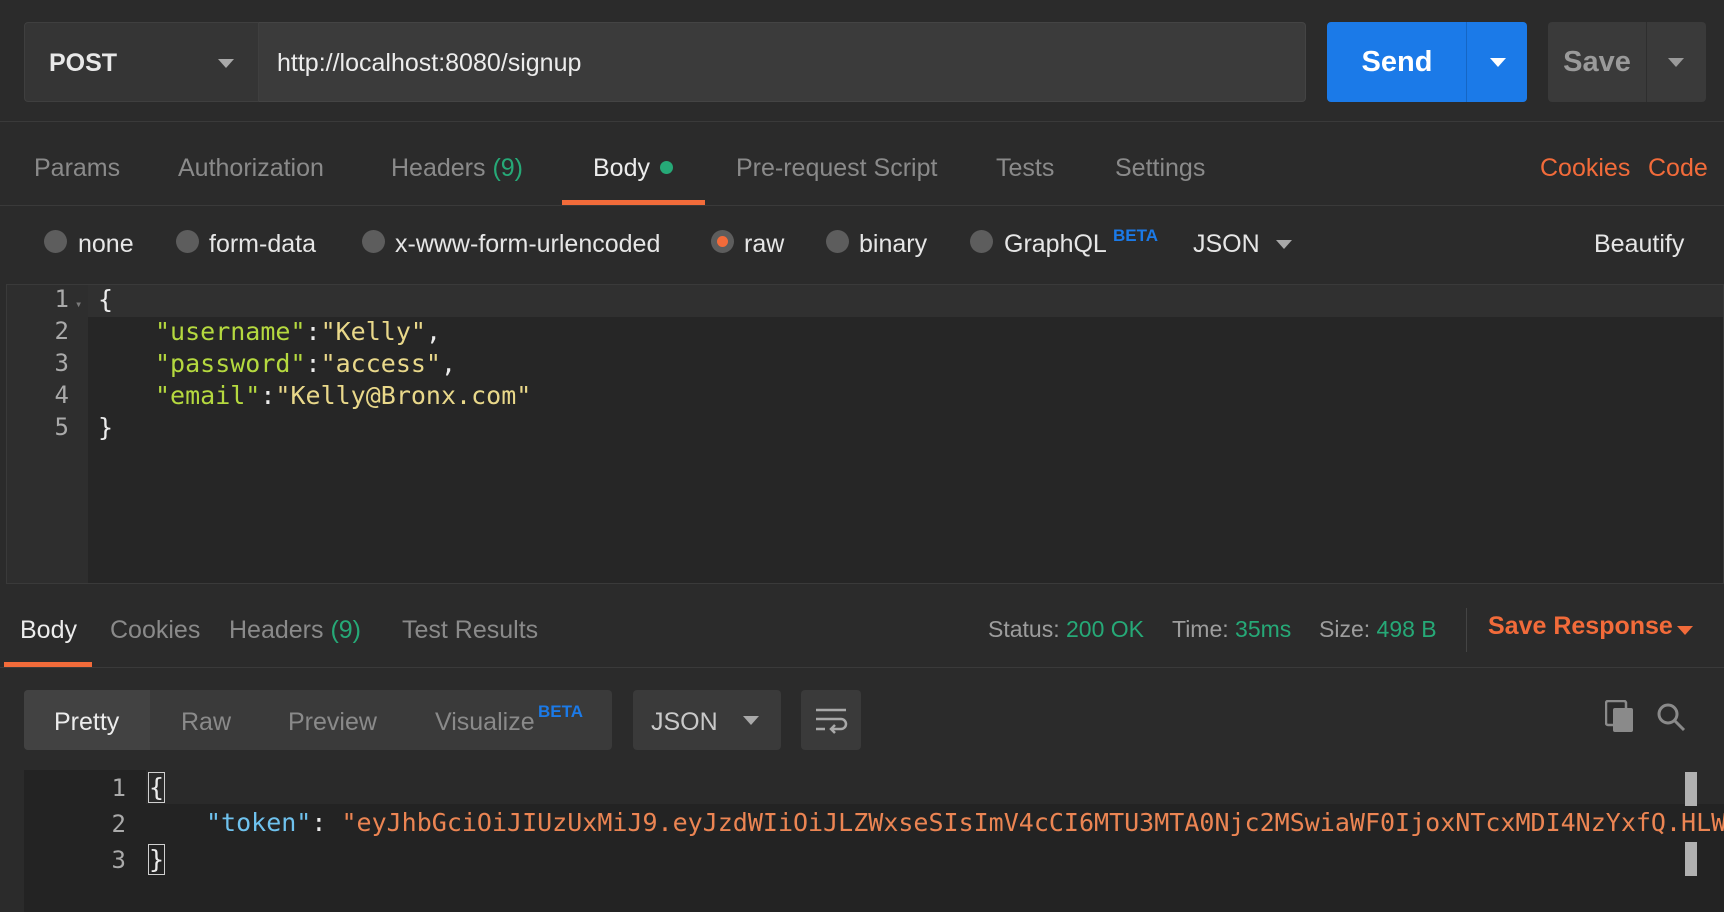 Image resolution: width=1724 pixels, height=912 pixels. Describe the element at coordinates (86, 722) in the screenshot. I see `view-pretty: Pretty` at that location.